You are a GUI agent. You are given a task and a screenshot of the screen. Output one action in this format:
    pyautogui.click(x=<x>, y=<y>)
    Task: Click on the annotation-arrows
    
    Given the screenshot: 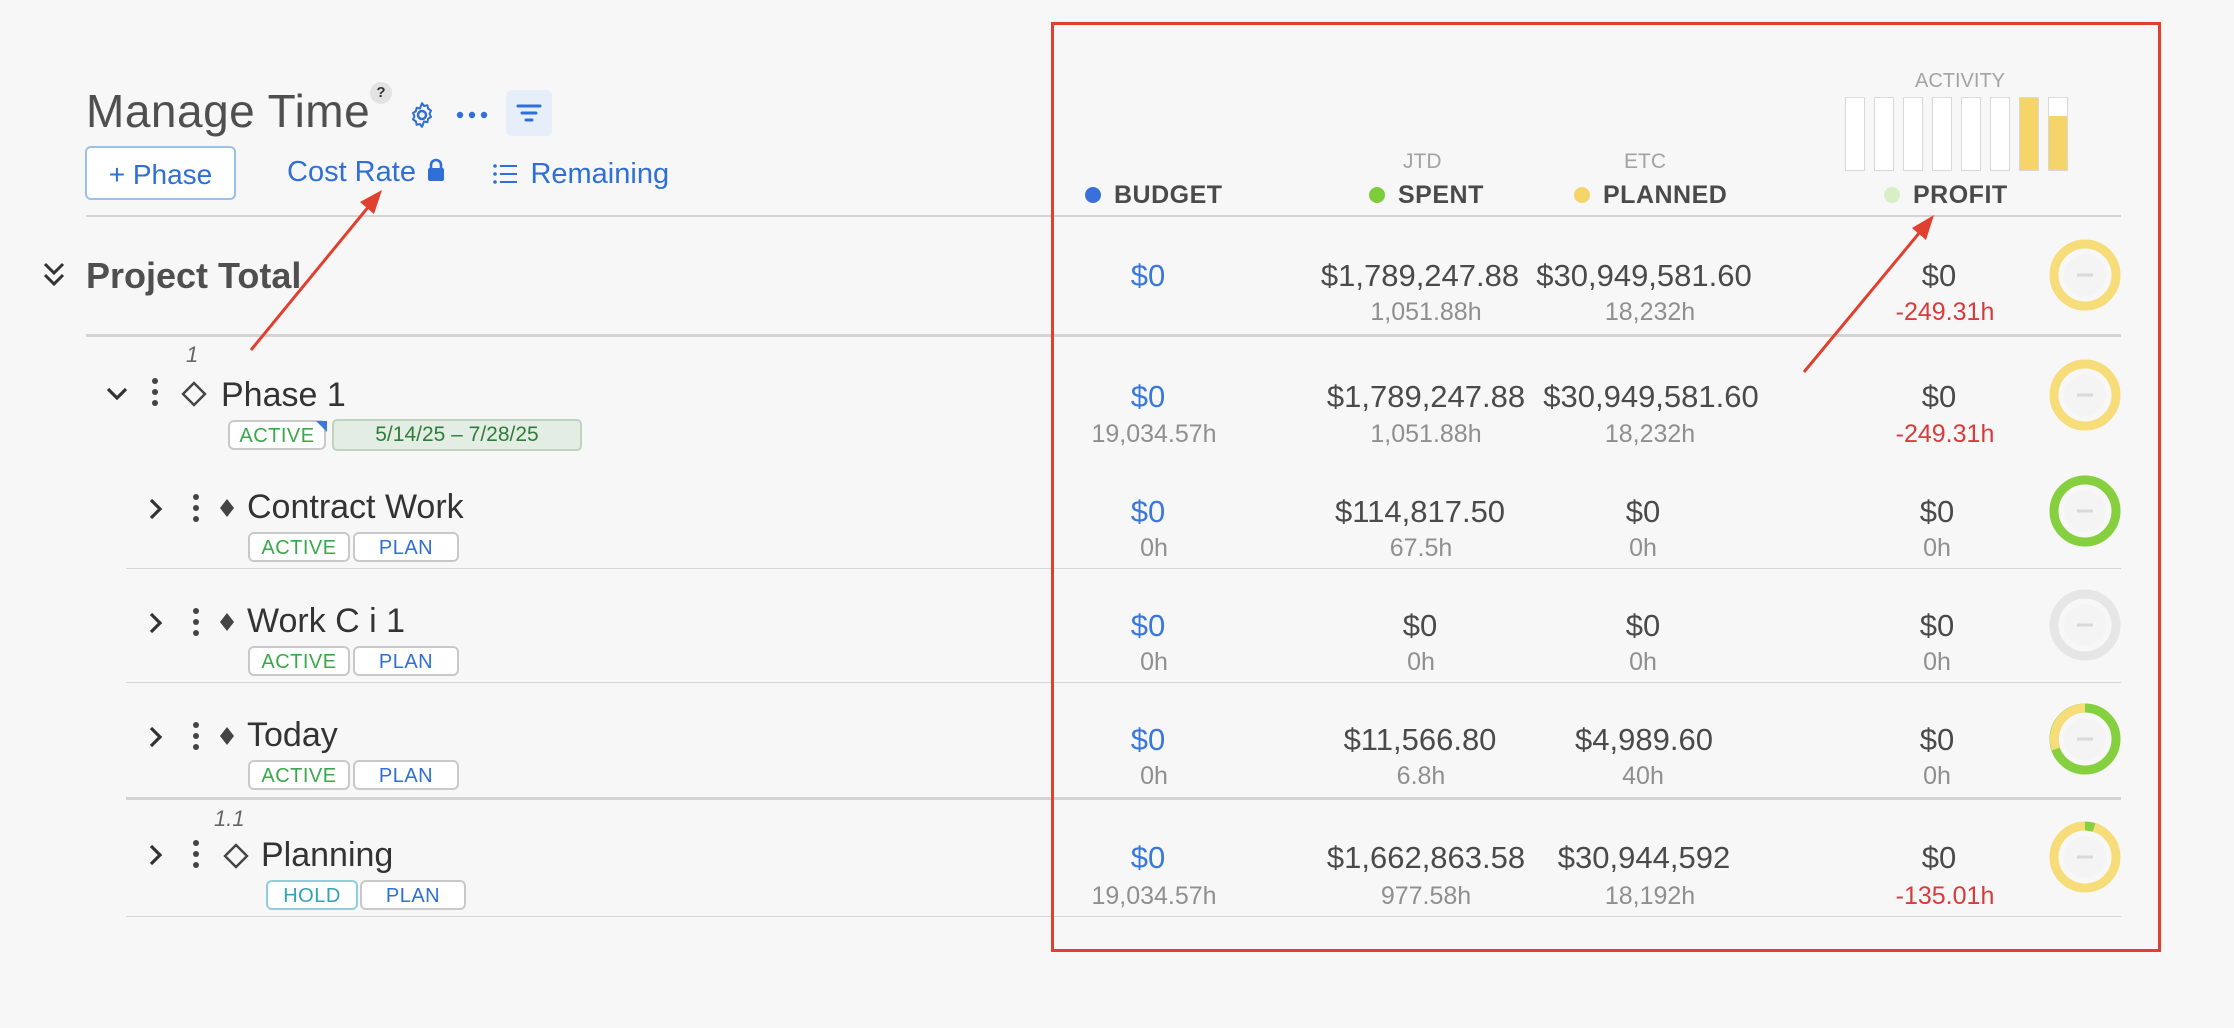 What is the action you would take?
    pyautogui.click(x=1091, y=281)
    